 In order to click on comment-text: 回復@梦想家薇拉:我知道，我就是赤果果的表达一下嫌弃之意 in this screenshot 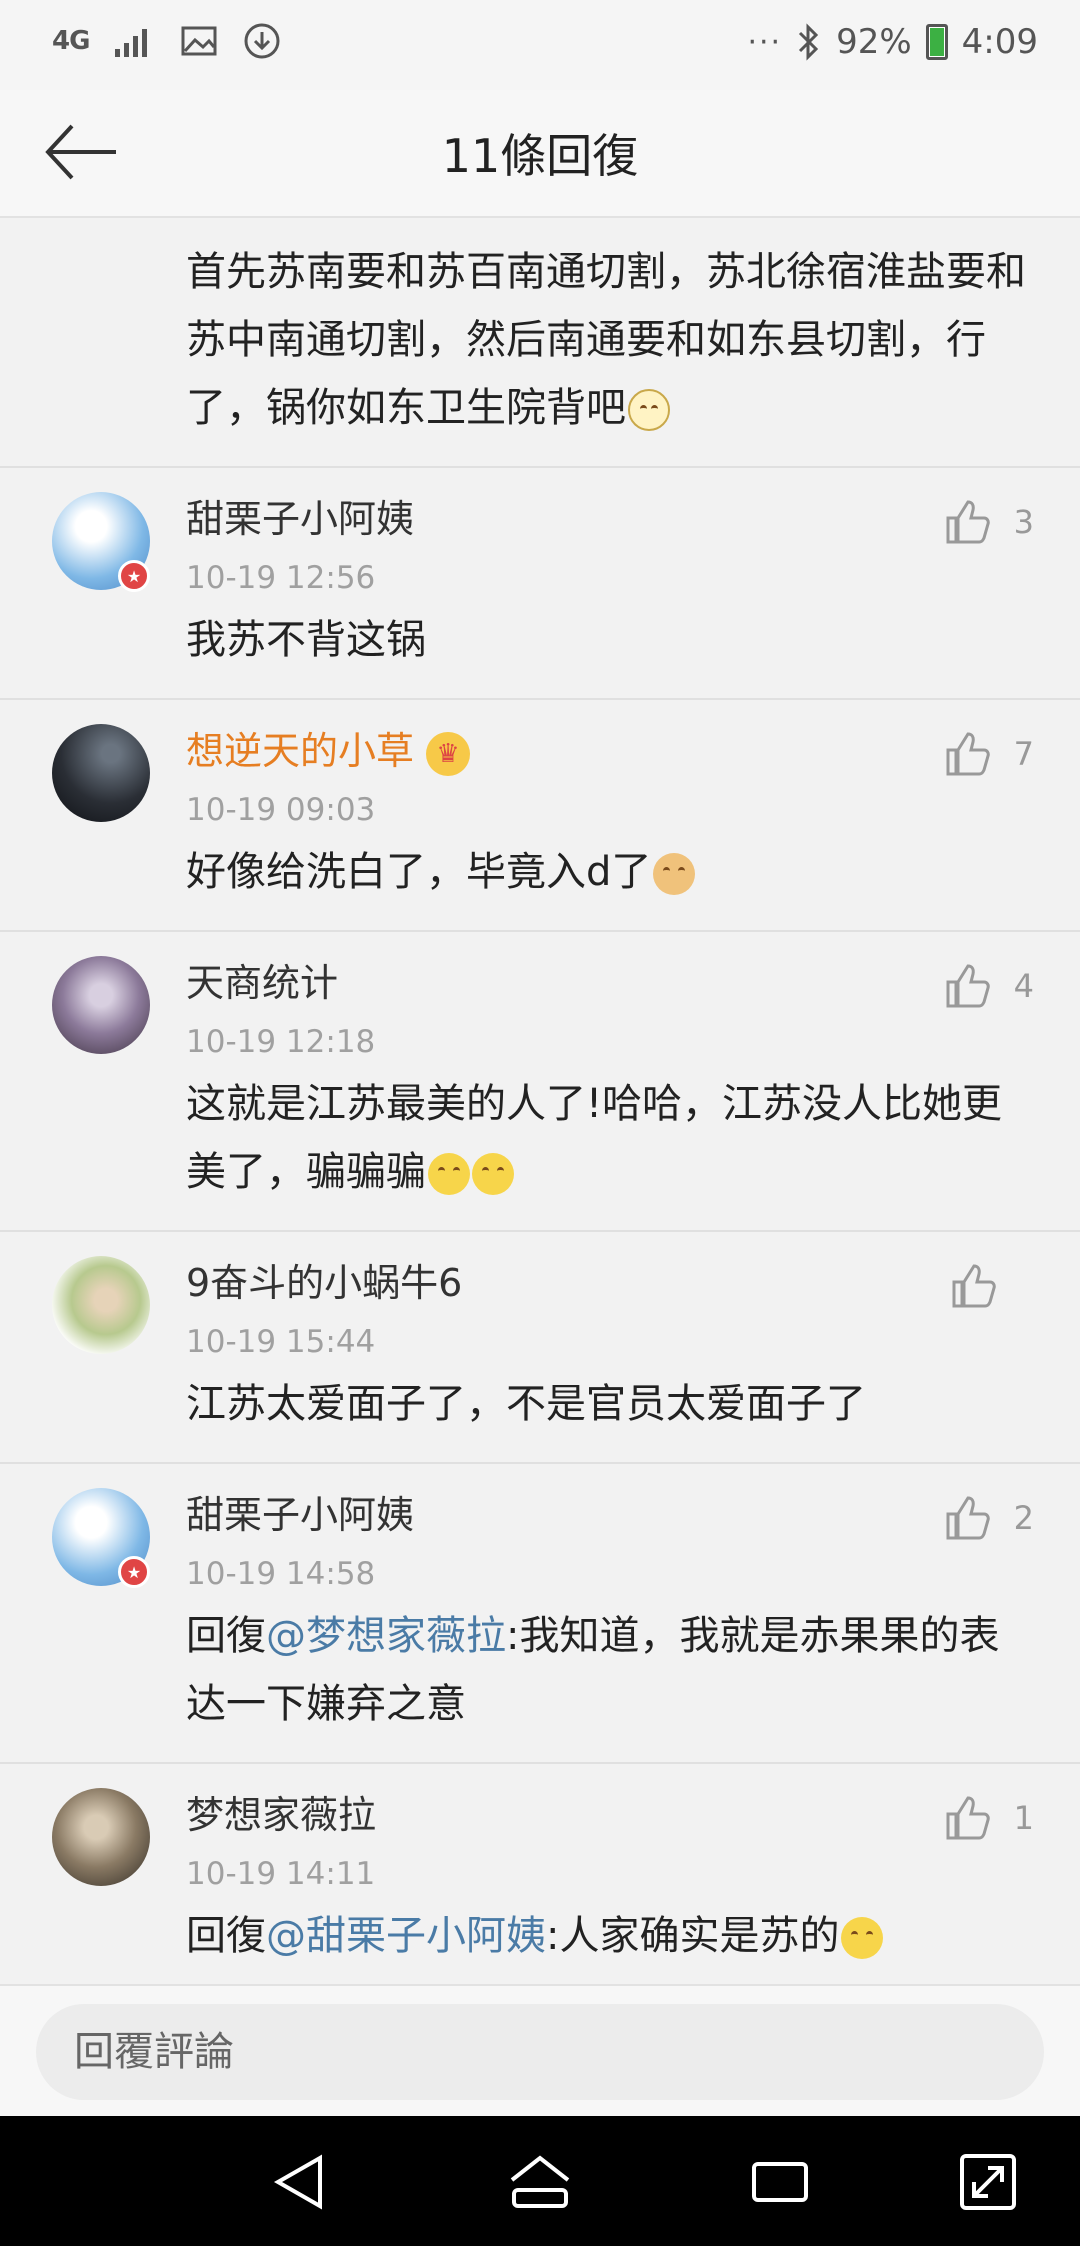, I will do `click(593, 1670)`.